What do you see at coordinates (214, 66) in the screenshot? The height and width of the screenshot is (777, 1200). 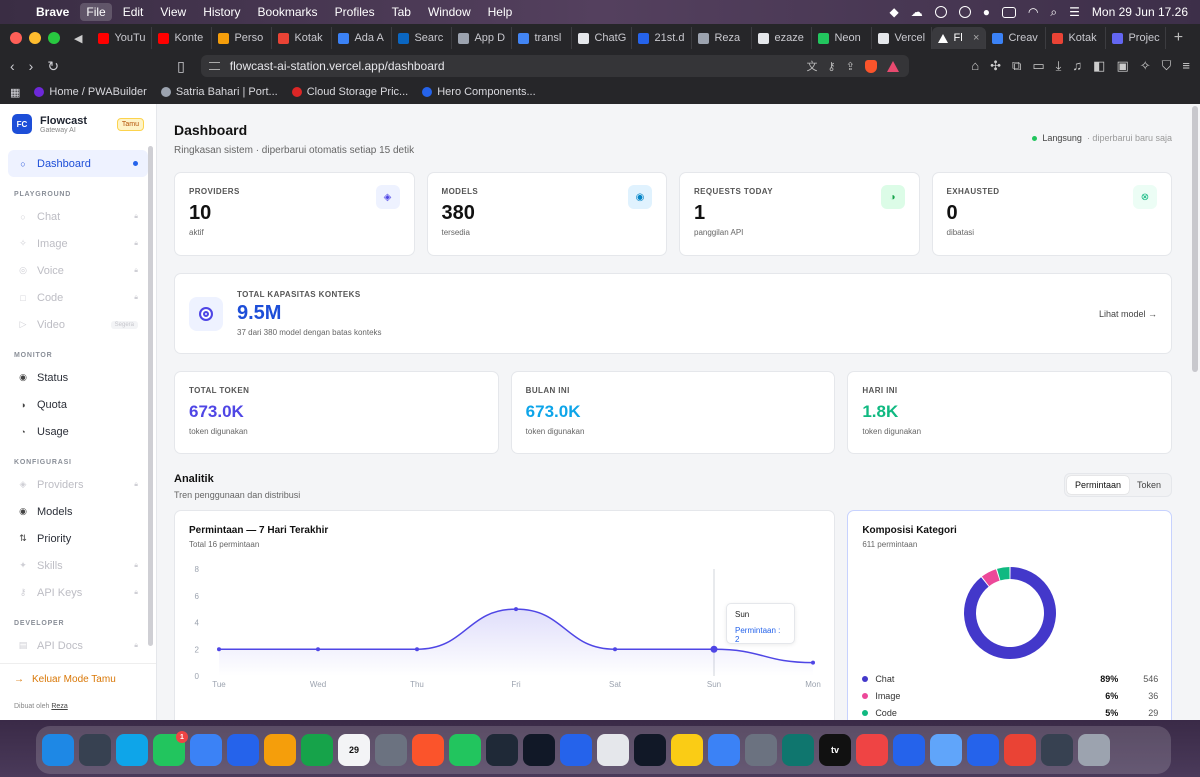 I see `site-settings-icon` at bounding box center [214, 66].